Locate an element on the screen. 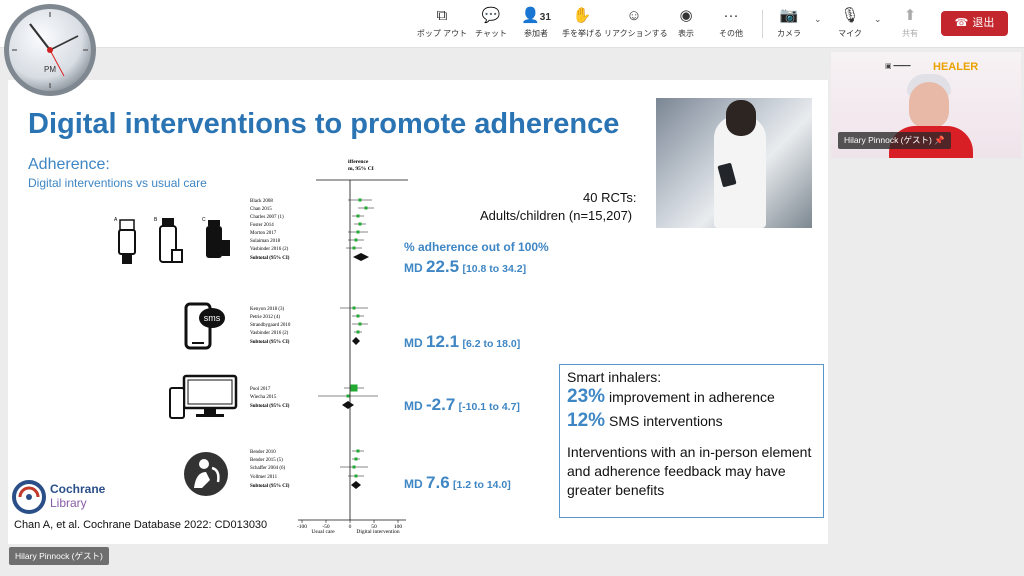 The width and height of the screenshot is (1024, 576). forest-study-label: Petrie 2012 (4) is located at coordinates (265, 317).